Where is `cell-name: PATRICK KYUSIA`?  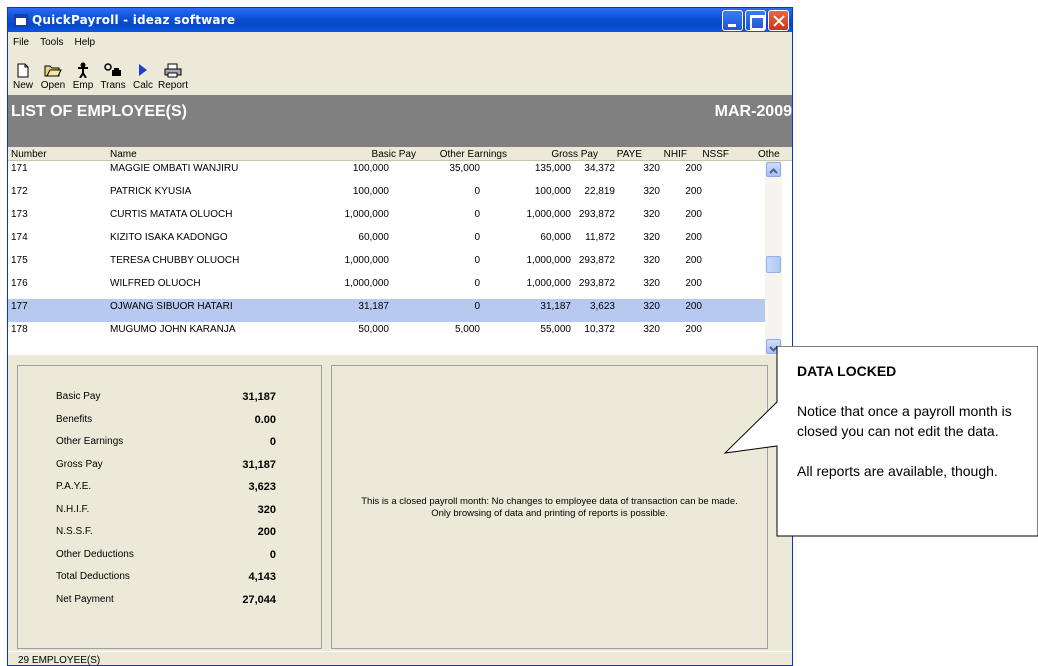 cell-name: PATRICK KYUSIA is located at coordinates (151, 191).